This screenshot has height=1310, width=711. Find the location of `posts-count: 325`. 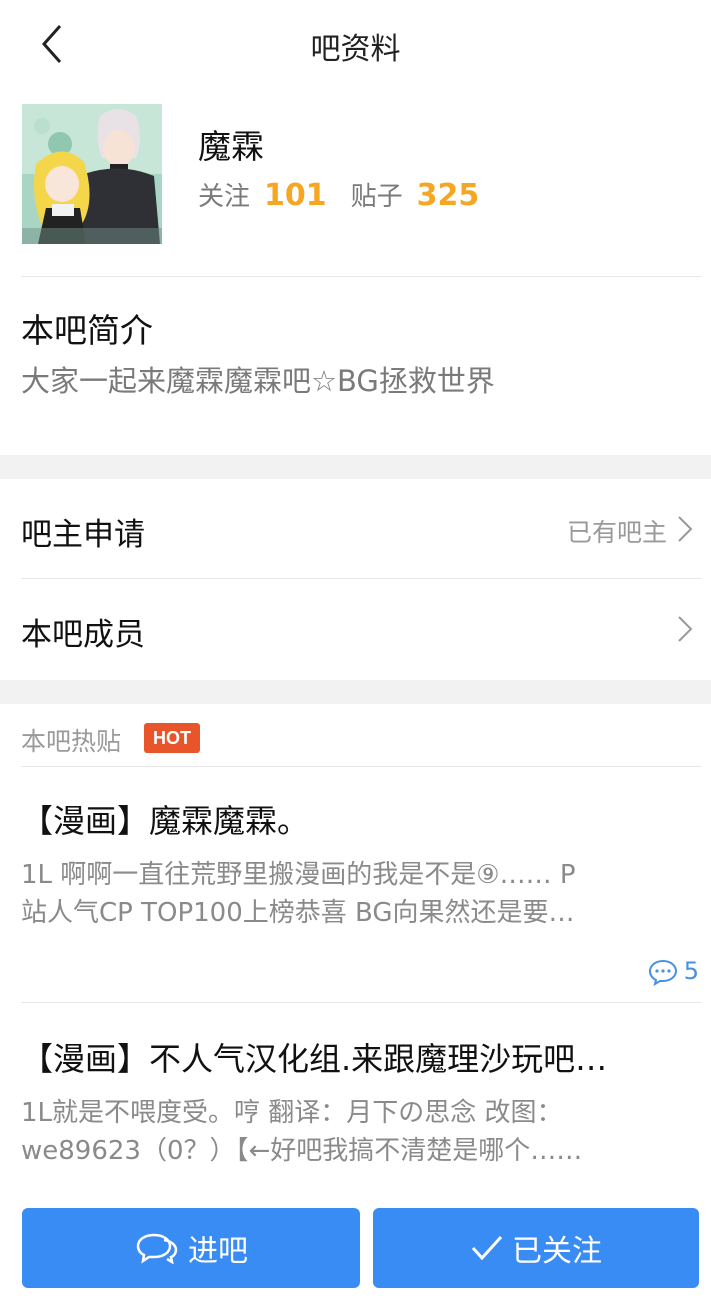

posts-count: 325 is located at coordinates (448, 195).